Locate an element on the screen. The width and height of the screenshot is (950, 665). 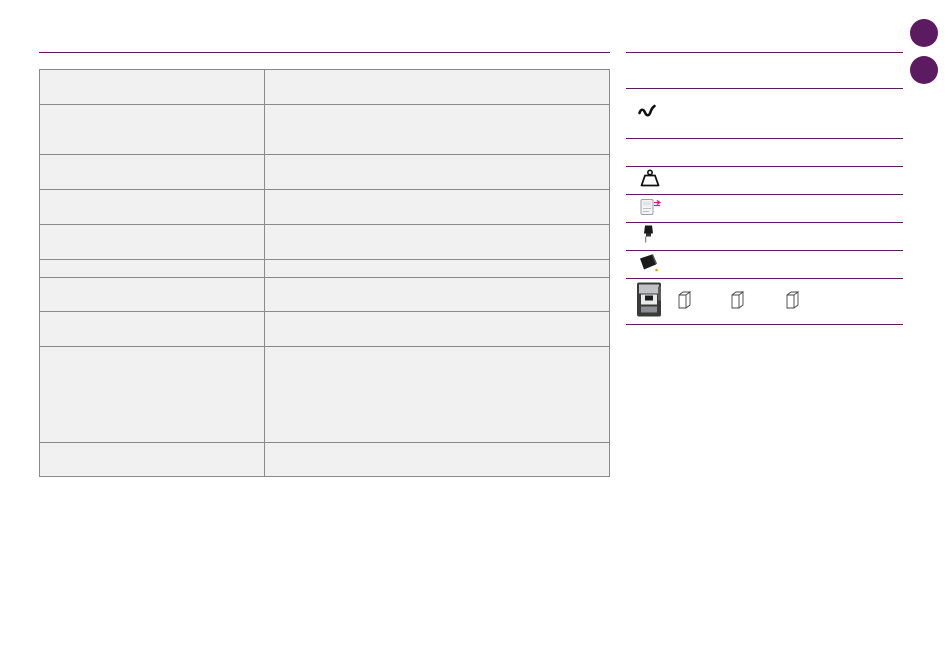
list-header is located at coordinates (764, 70).